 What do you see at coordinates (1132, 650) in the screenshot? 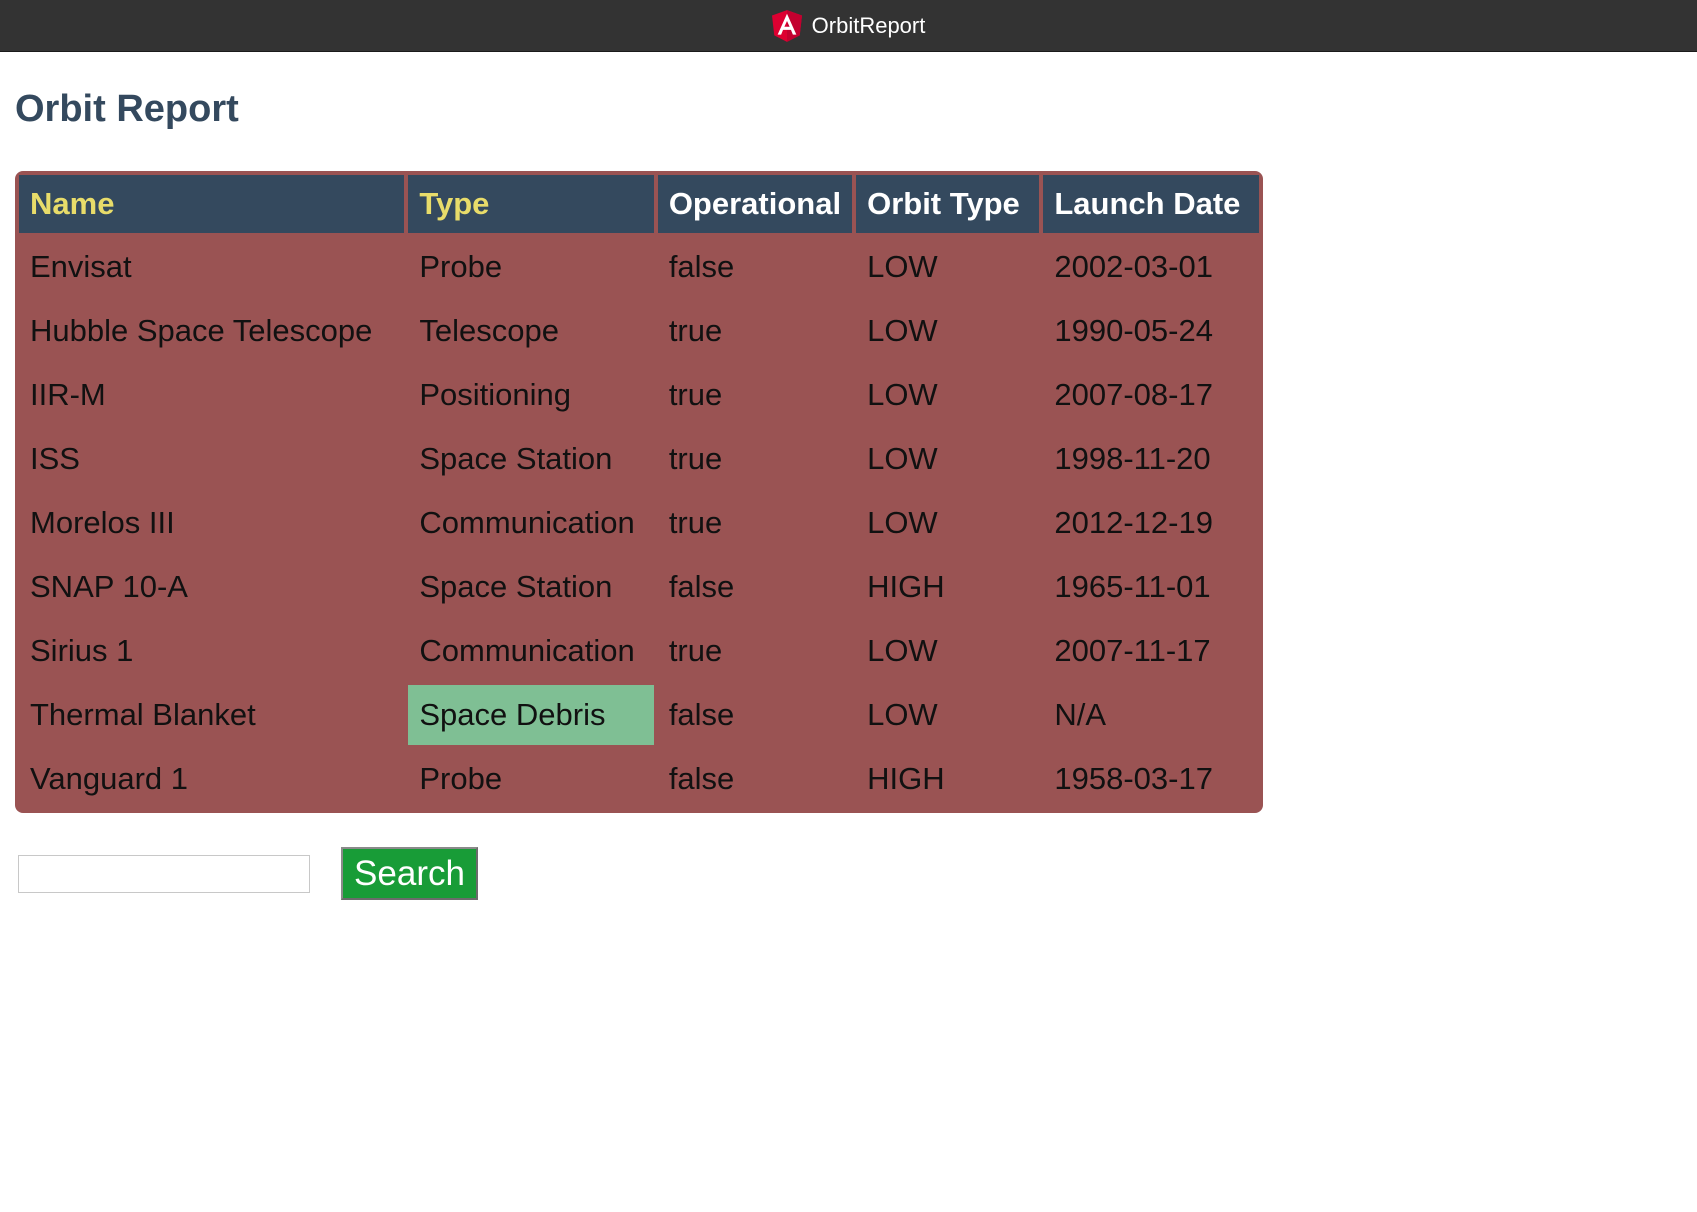
I see `cell-launch-date: 2007-11-17` at bounding box center [1132, 650].